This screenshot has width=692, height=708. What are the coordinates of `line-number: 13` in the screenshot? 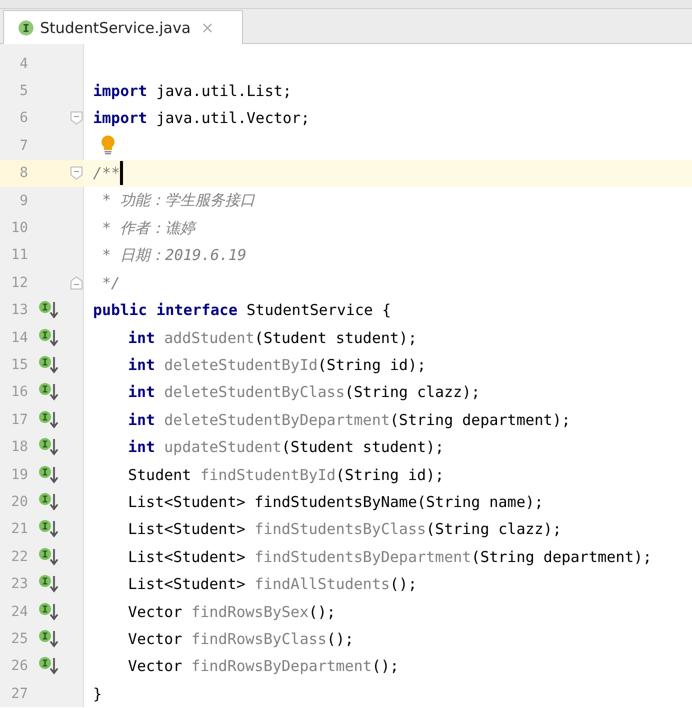 It's located at (19, 310).